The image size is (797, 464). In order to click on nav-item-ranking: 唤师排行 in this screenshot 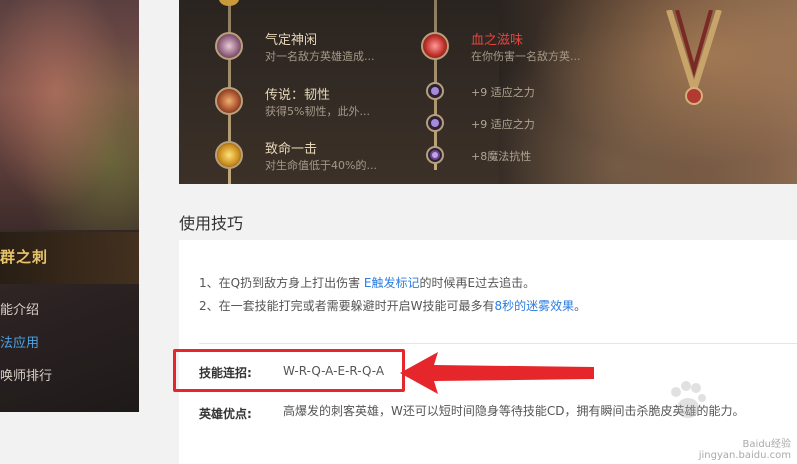, I will do `click(69, 382)`.